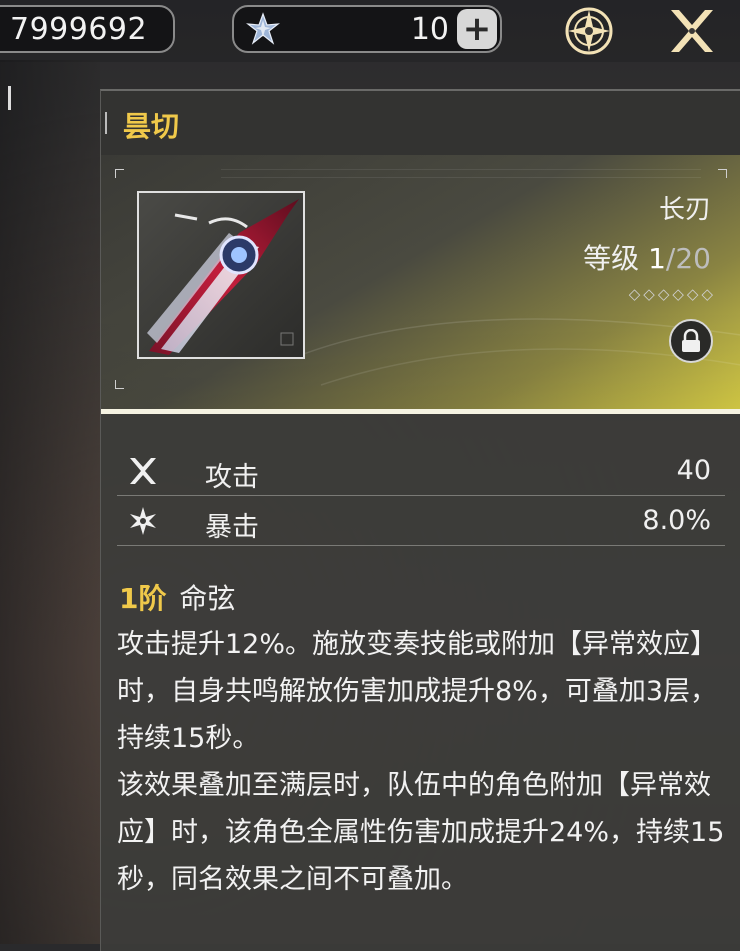 The width and height of the screenshot is (740, 951). Describe the element at coordinates (232, 477) in the screenshot. I see `stat-name: 攻击` at that location.